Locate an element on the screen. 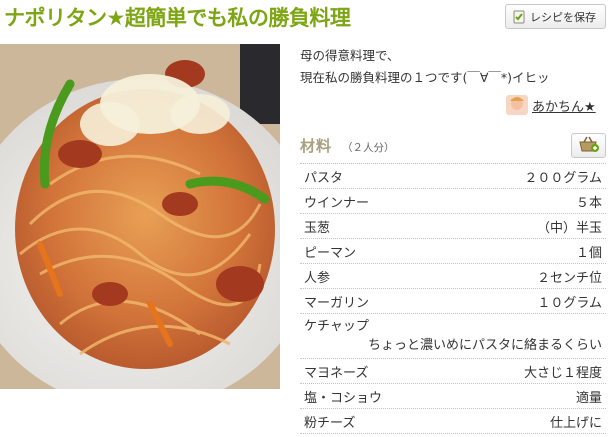 The width and height of the screenshot is (613, 437). ingredient-name: マヨネーズ is located at coordinates (336, 373).